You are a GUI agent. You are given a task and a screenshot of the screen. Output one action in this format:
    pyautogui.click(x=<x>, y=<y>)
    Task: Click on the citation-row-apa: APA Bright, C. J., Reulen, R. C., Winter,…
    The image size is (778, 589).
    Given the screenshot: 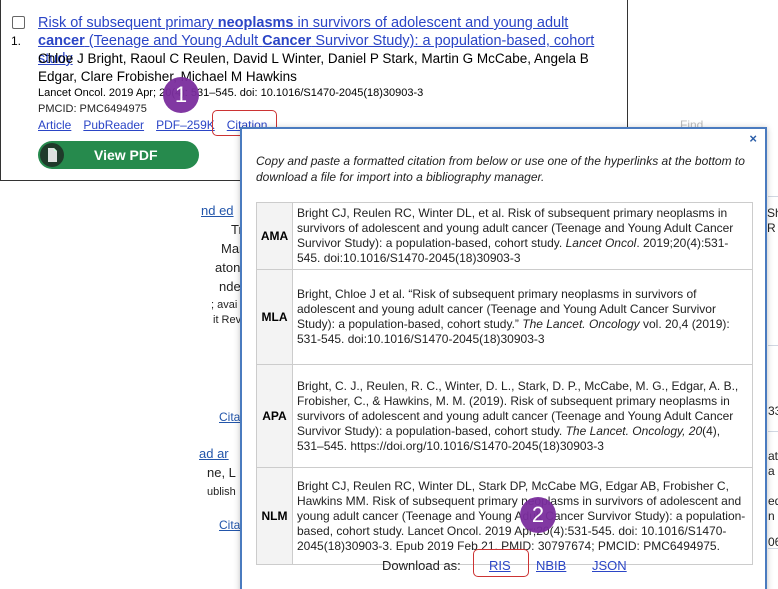 What is the action you would take?
    pyautogui.click(x=504, y=416)
    